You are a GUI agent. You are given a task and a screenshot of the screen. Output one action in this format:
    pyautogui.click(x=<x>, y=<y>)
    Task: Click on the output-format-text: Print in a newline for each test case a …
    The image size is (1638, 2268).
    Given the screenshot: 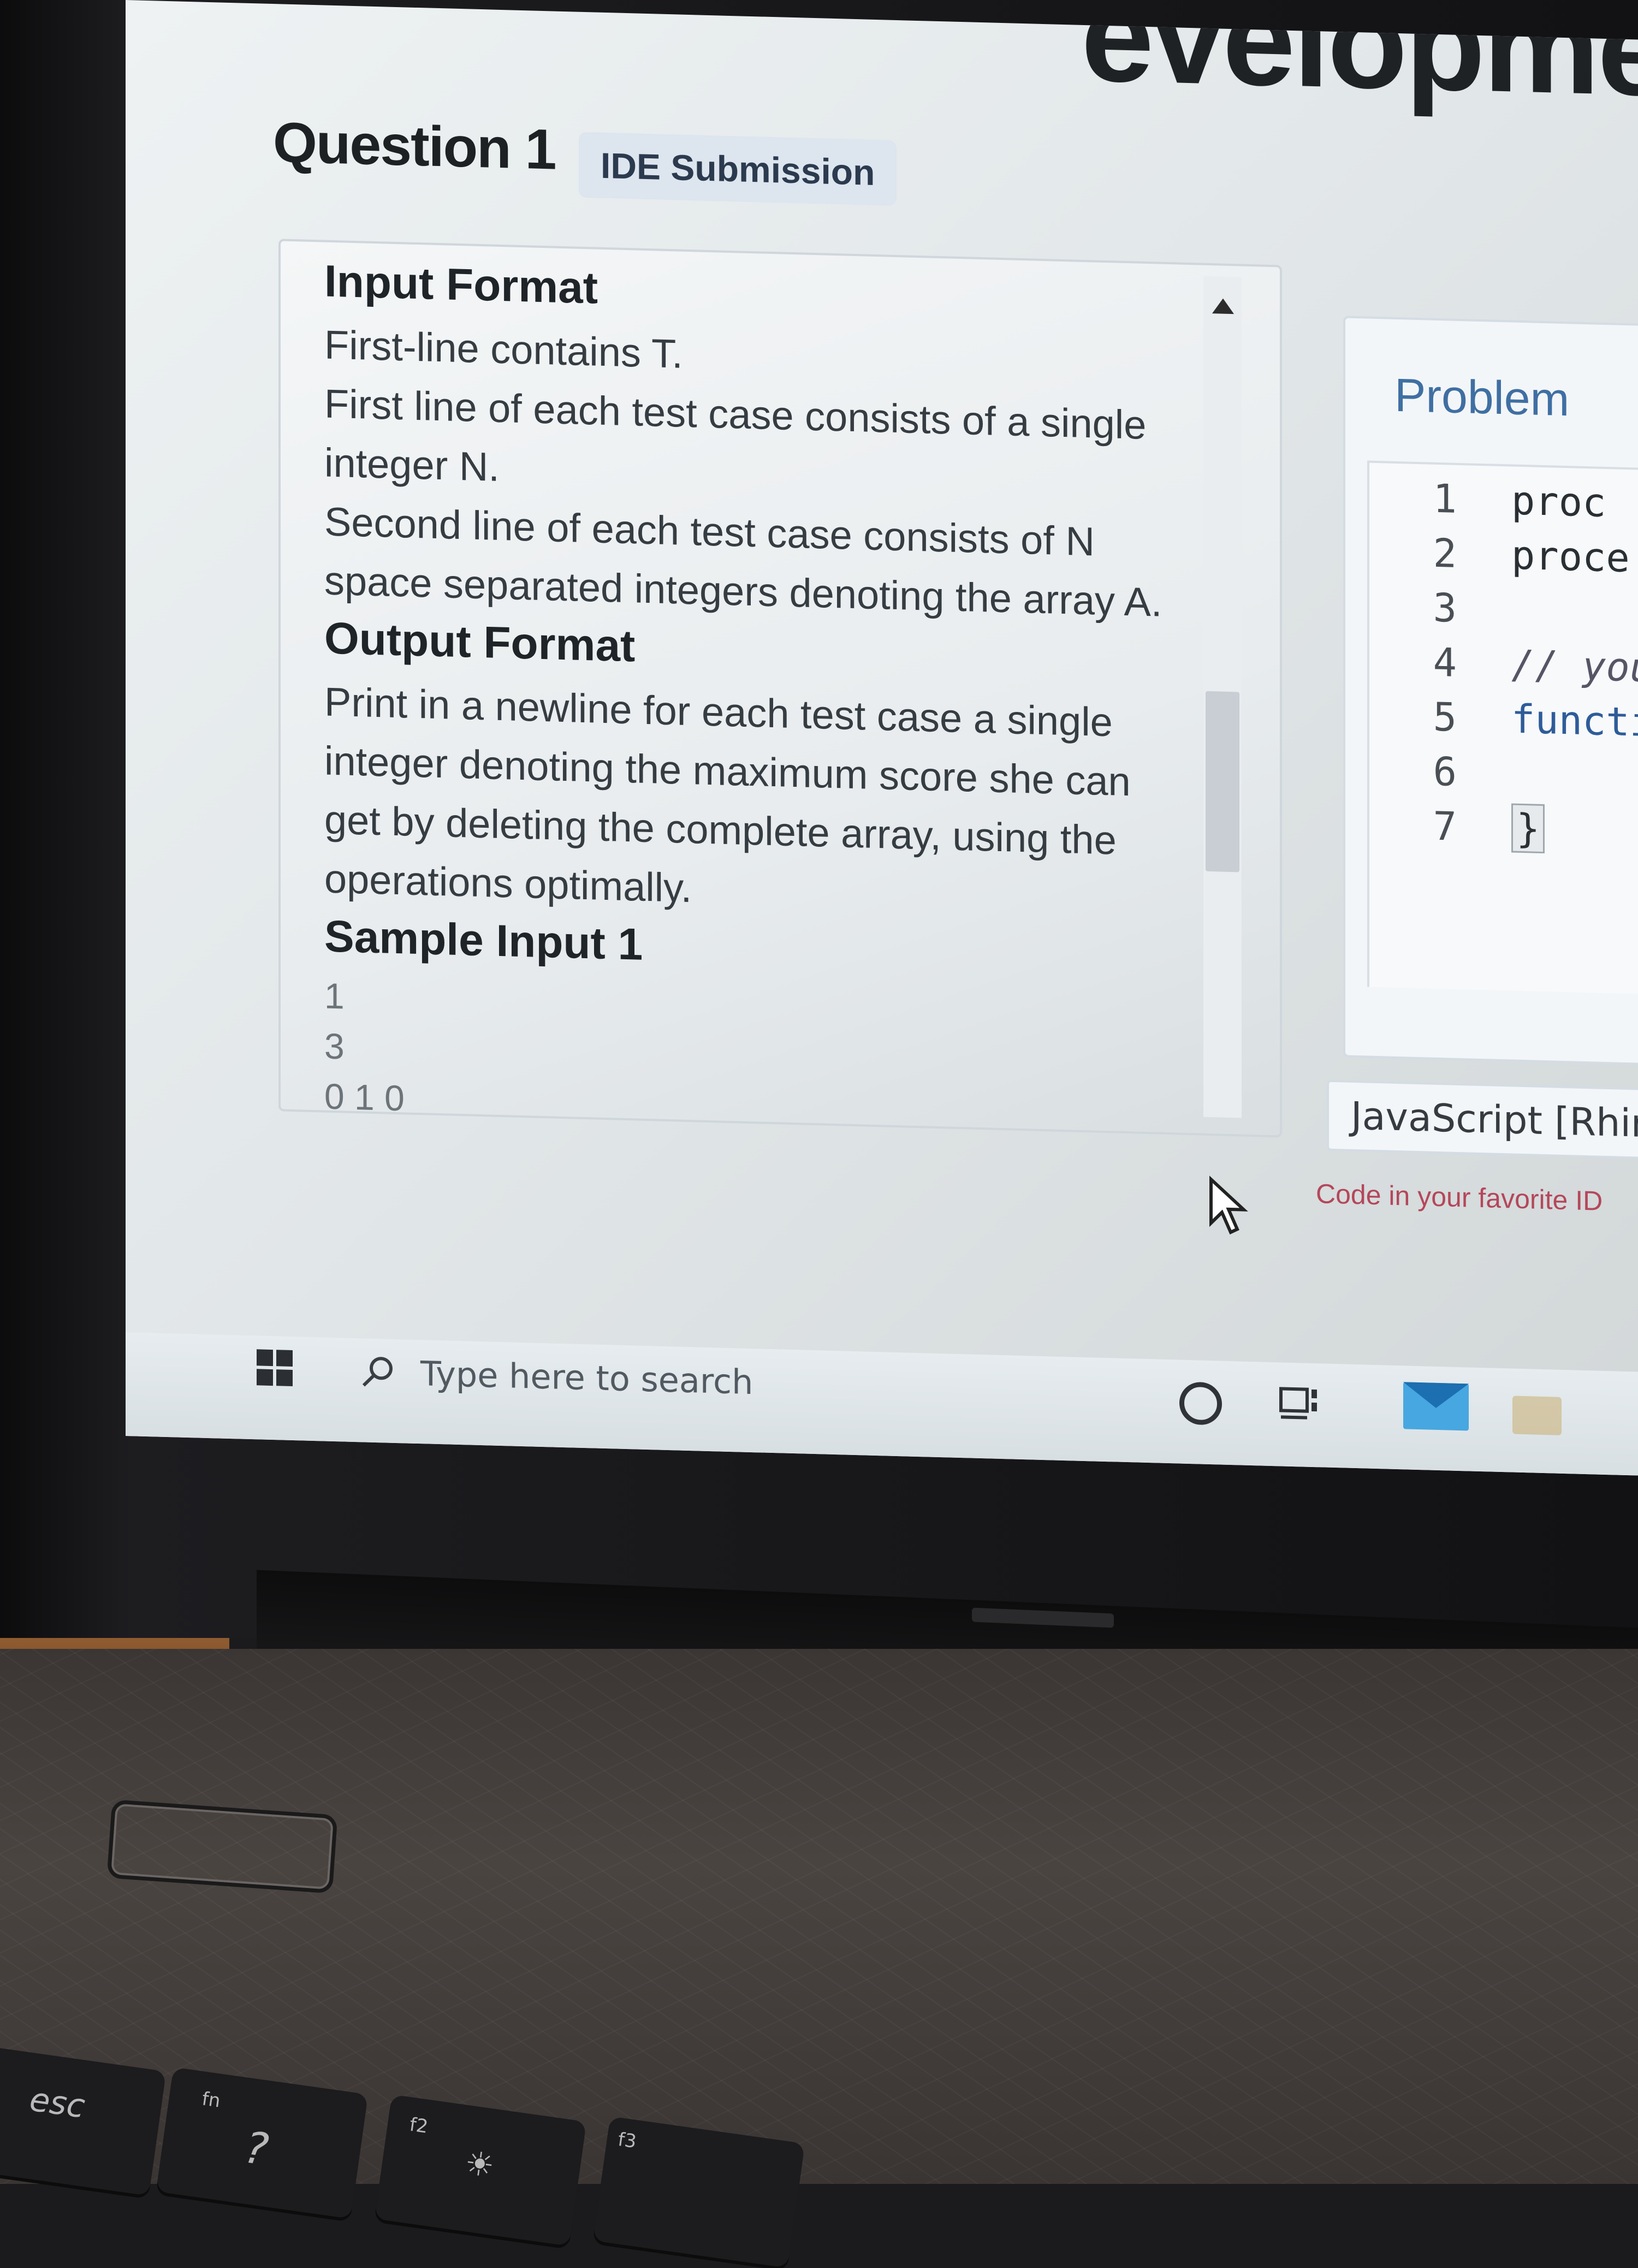 What is the action you would take?
    pyautogui.click(x=728, y=795)
    